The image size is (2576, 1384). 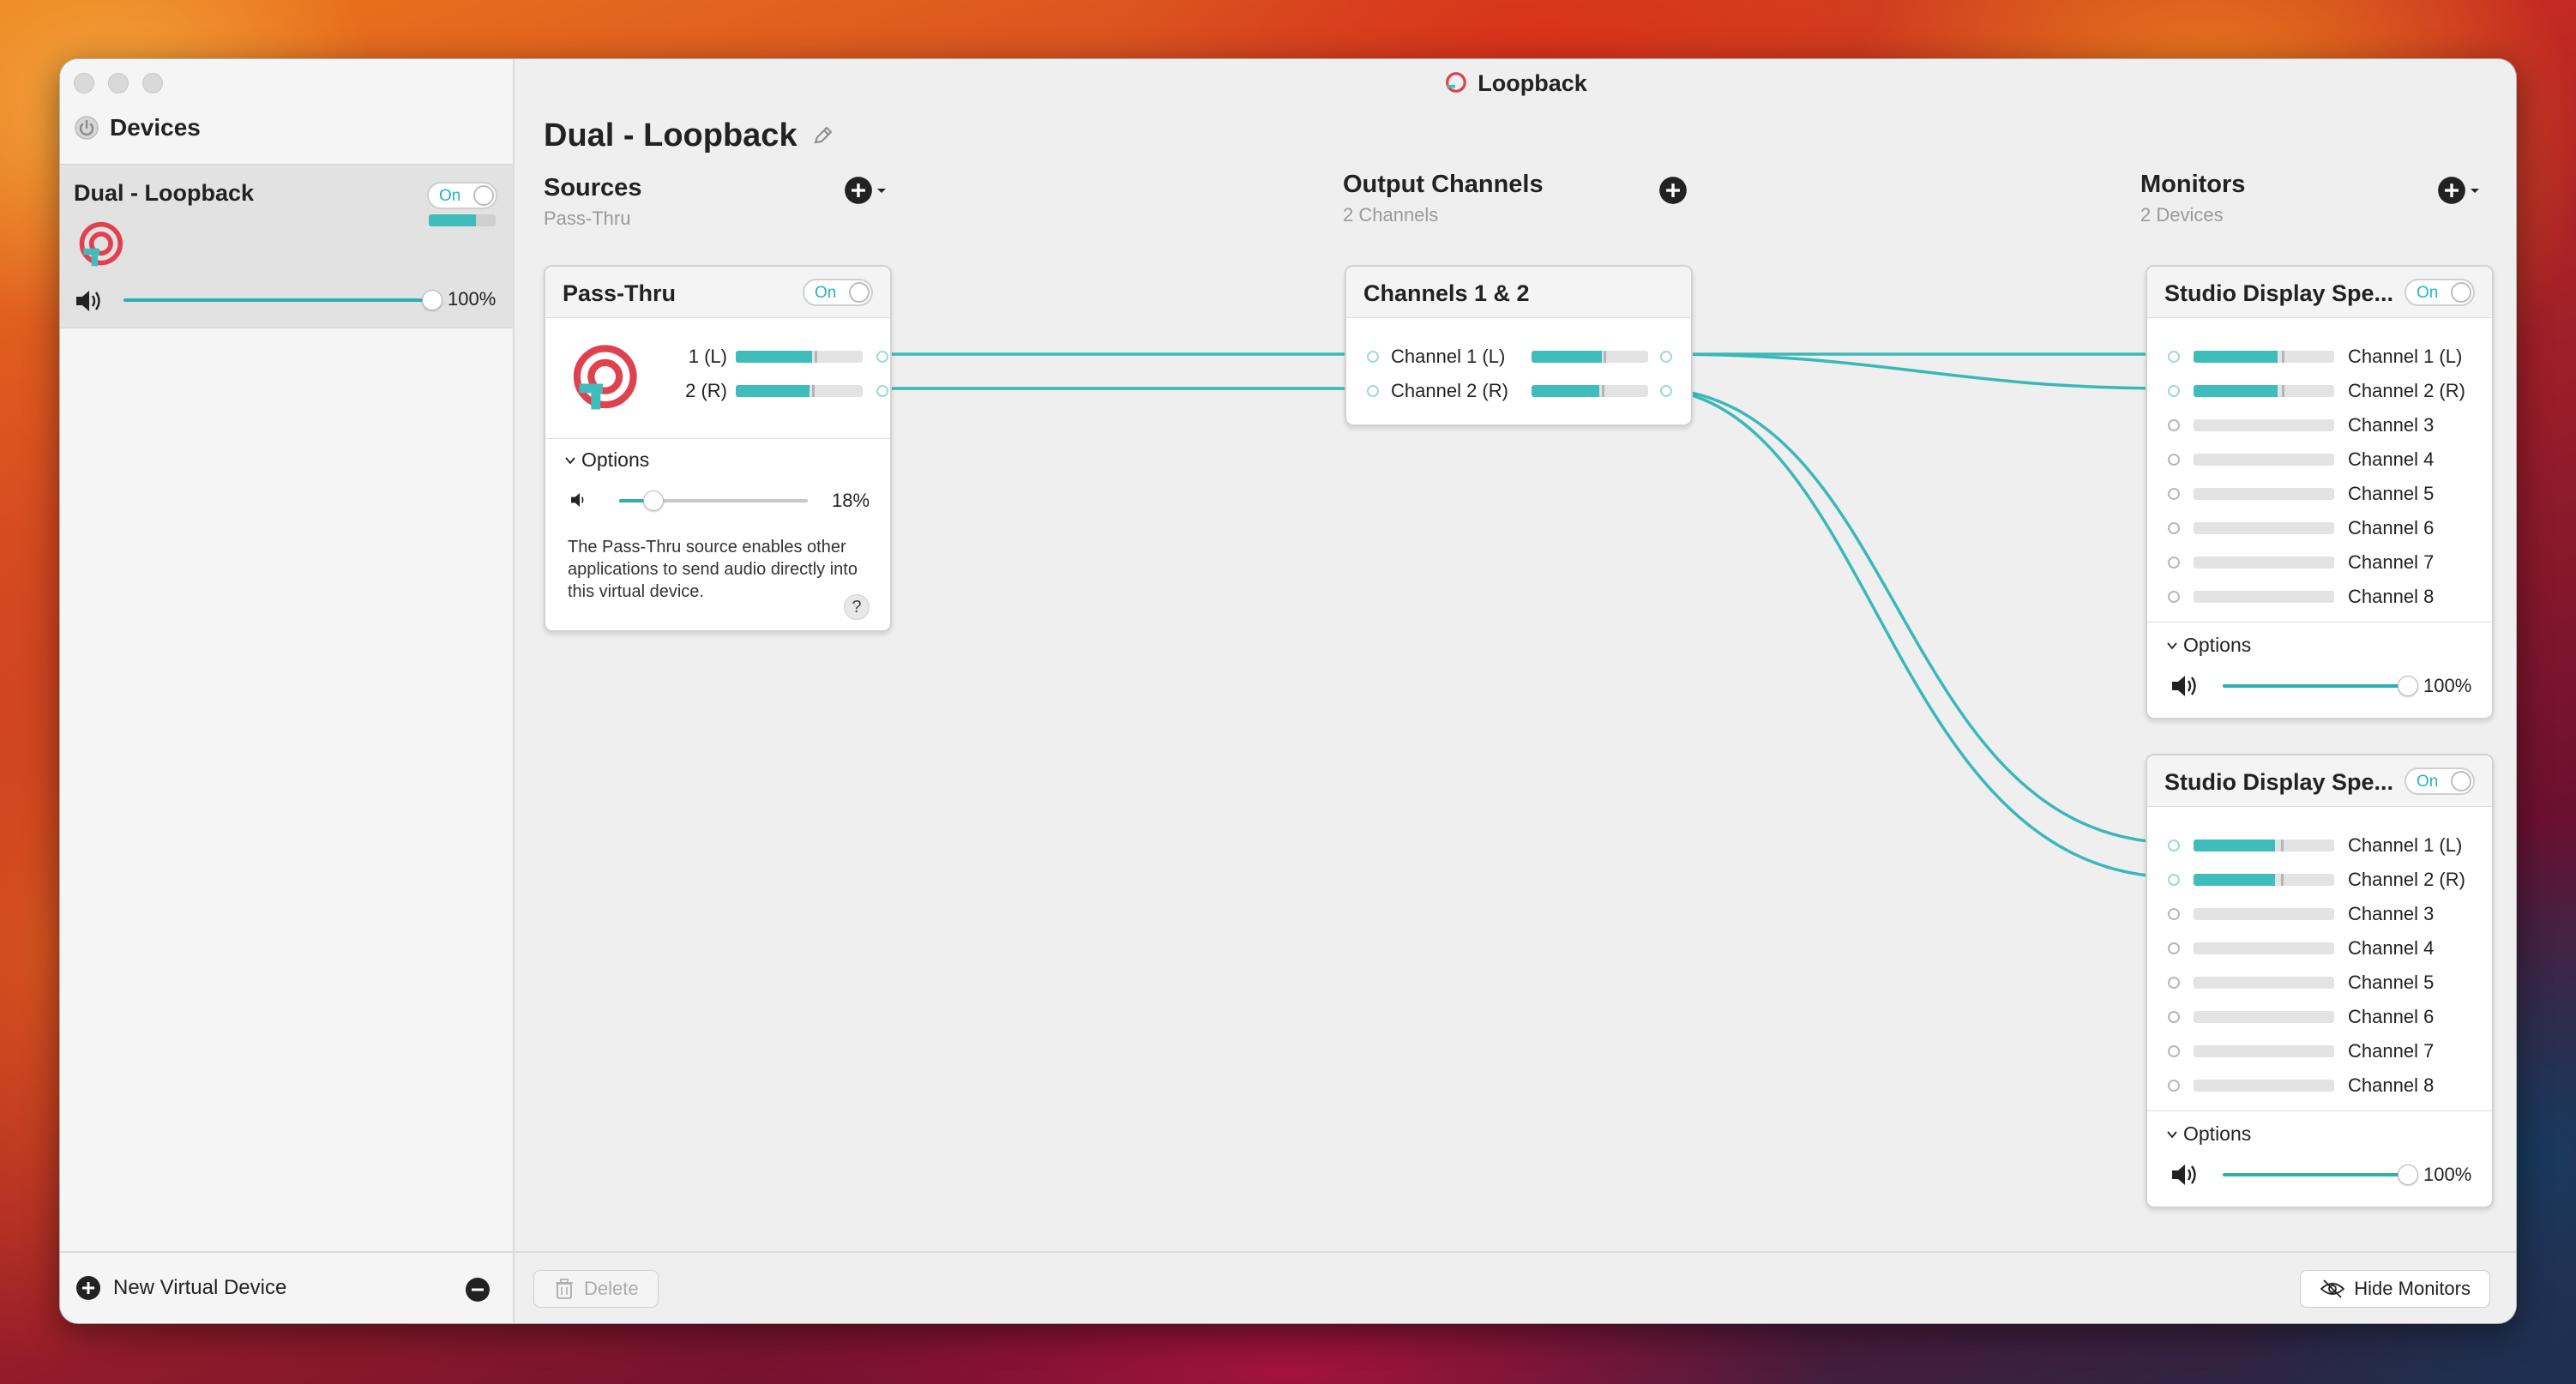 I want to click on device-name: Dual - Loopback, so click(x=164, y=193).